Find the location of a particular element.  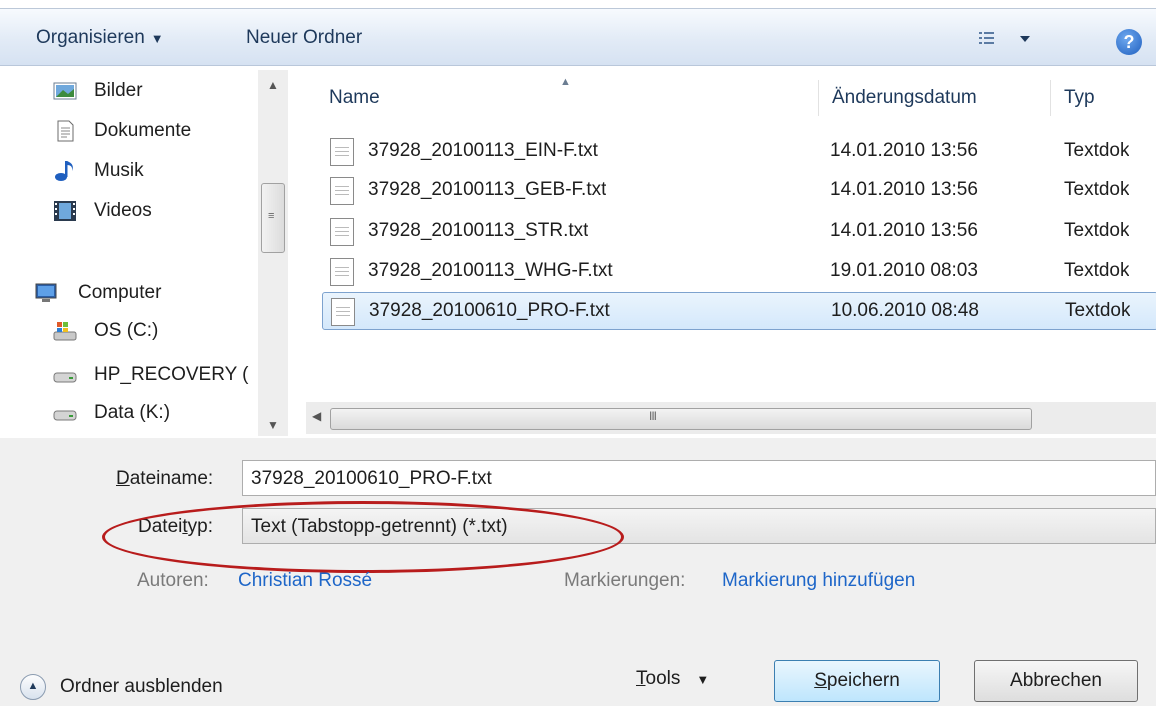

file-name: 37928_20100113_EIN-F.txt is located at coordinates (483, 150).